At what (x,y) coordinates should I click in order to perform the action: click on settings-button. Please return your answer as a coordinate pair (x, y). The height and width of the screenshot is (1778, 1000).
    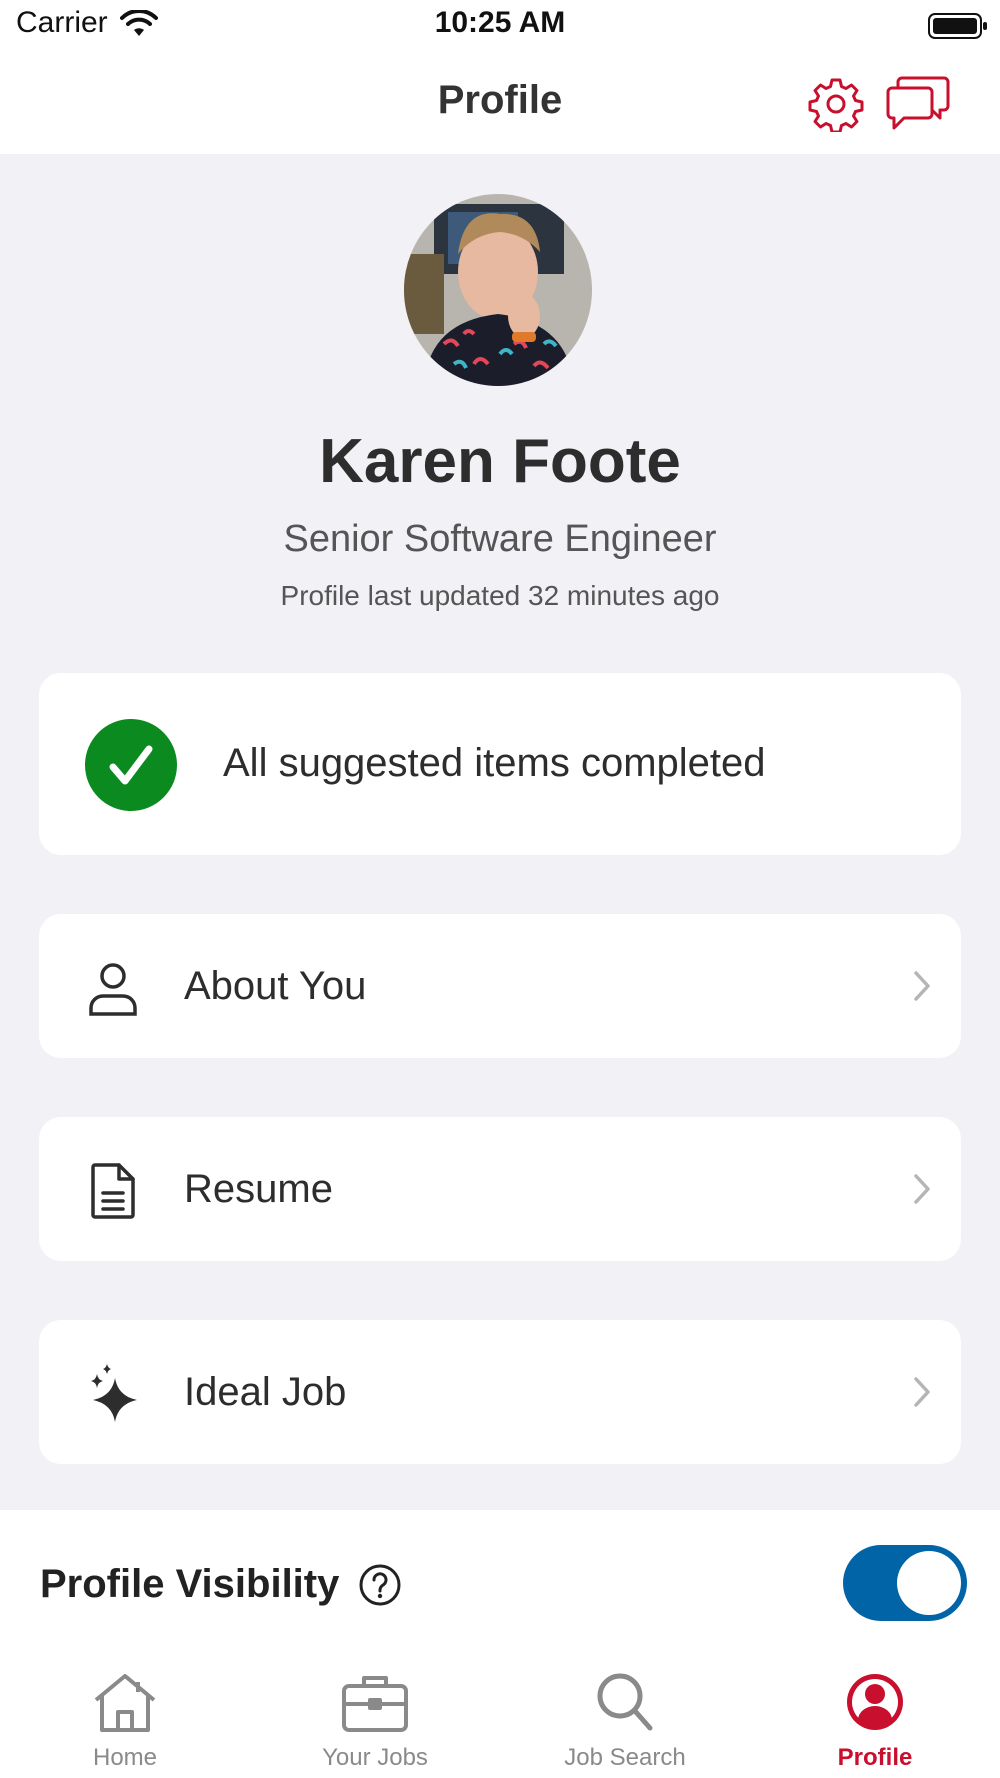
    Looking at the image, I should click on (836, 105).